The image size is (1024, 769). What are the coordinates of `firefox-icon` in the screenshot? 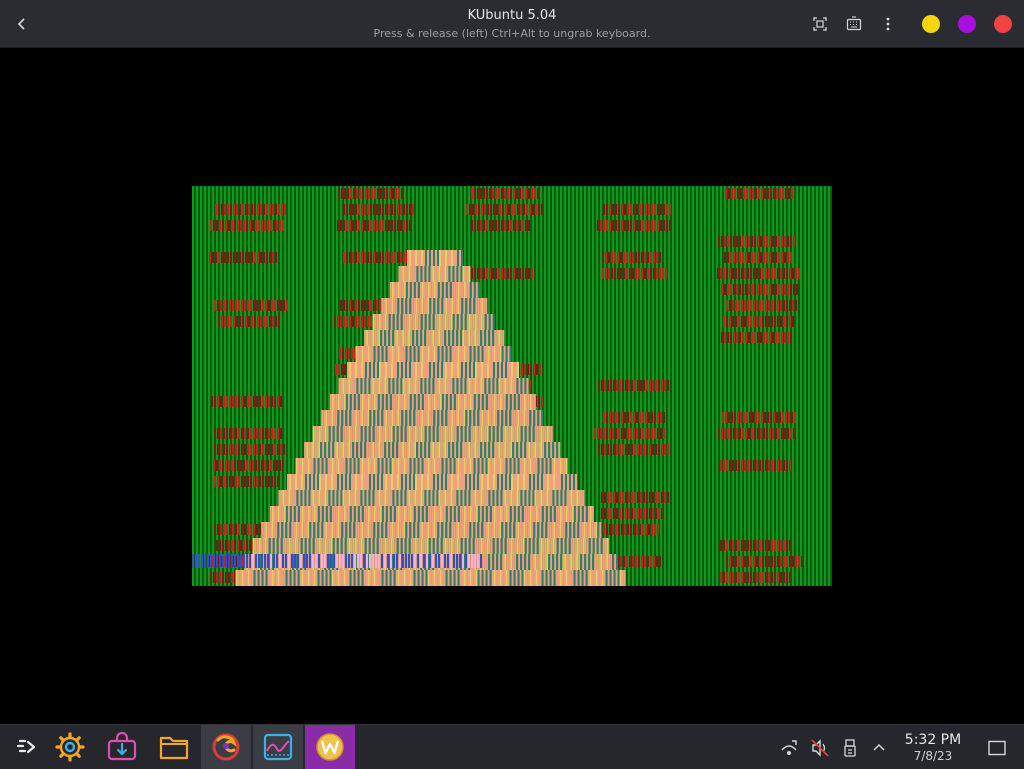 It's located at (226, 747).